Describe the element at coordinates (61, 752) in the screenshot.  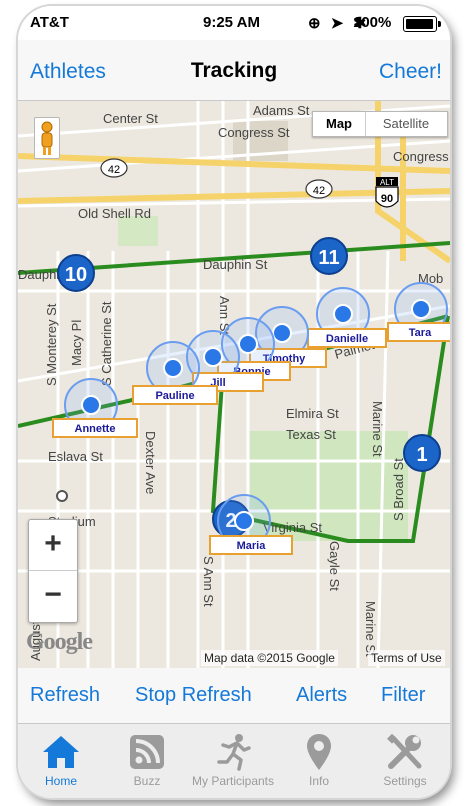
I see `home-icon` at that location.